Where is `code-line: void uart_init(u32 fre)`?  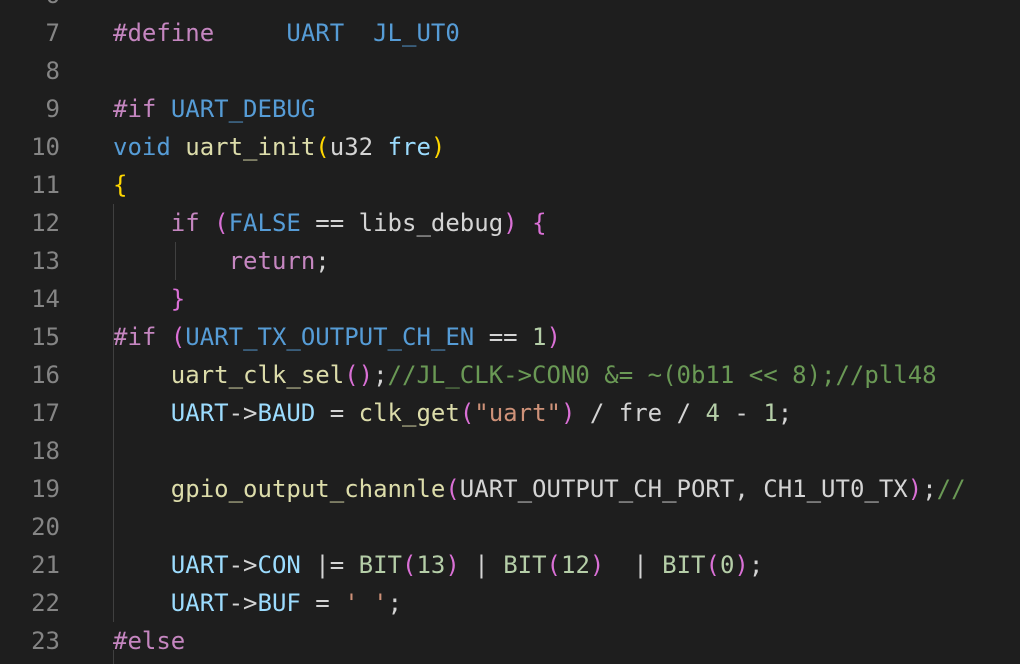 code-line: void uart_init(u32 fre) is located at coordinates (279, 147).